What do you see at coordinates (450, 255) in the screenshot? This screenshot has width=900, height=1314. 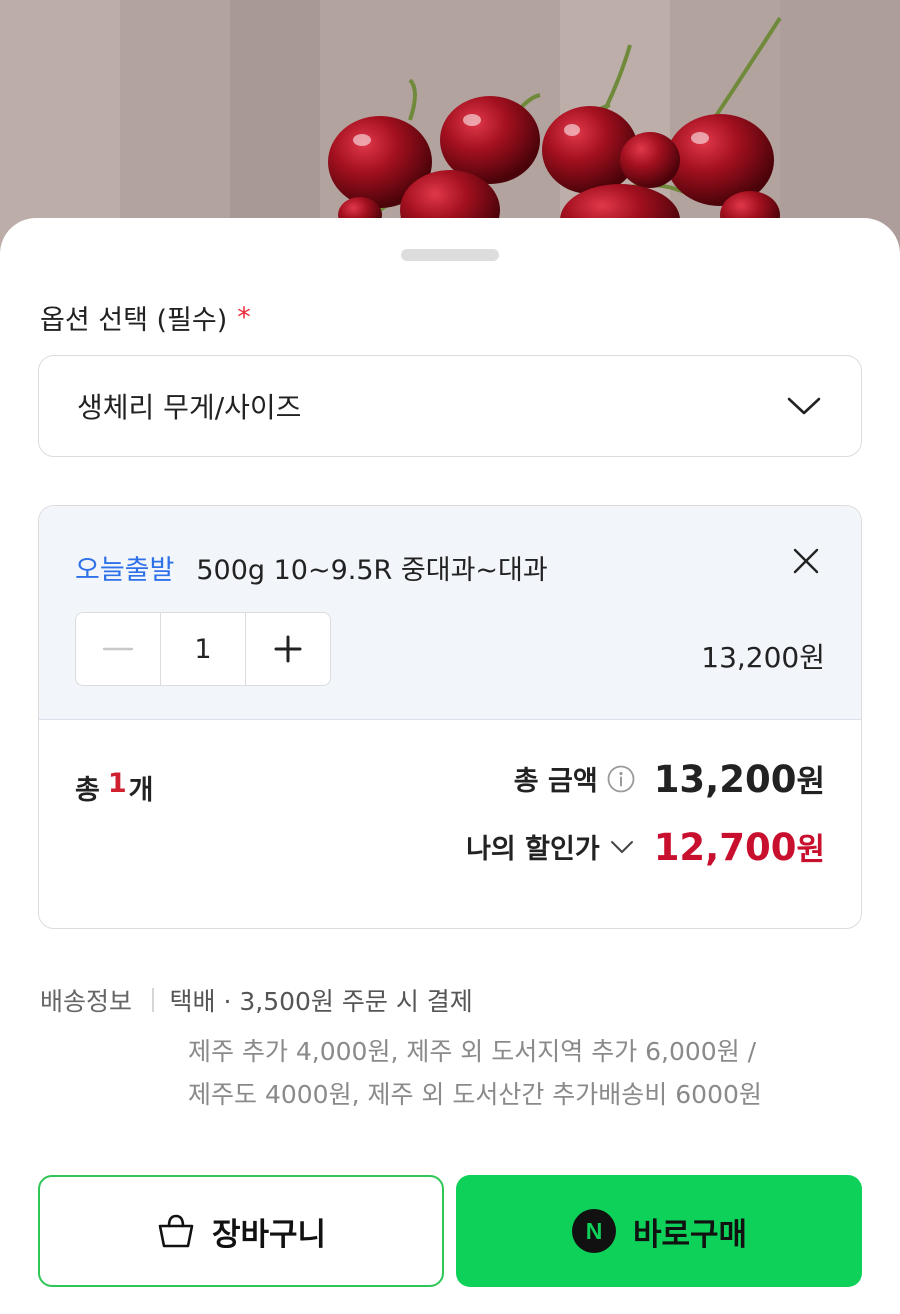 I see `sheet-drag-handle` at bounding box center [450, 255].